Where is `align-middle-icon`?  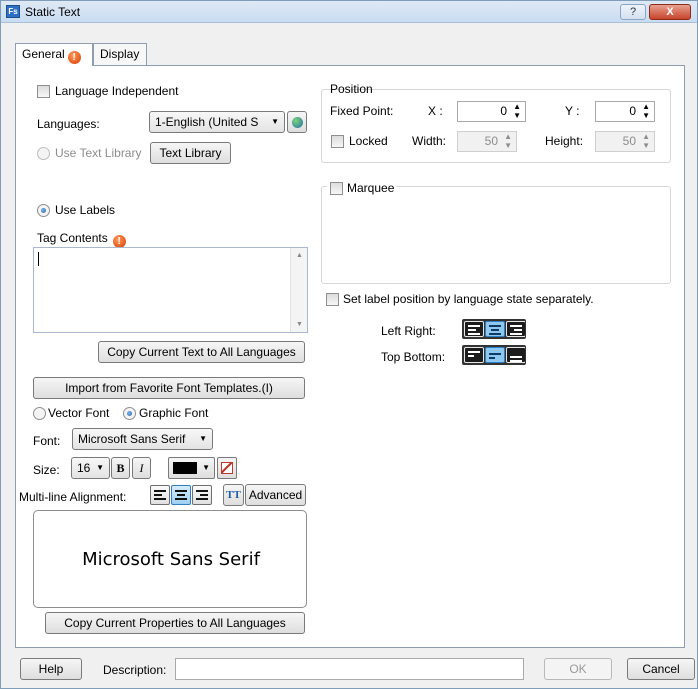 align-middle-icon is located at coordinates (495, 355).